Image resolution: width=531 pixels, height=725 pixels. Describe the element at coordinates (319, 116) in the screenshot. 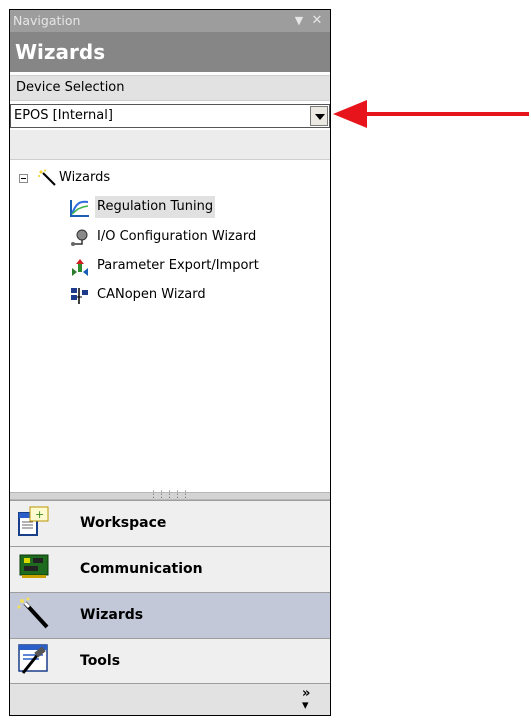

I see `dropdown-arrow-icon` at that location.